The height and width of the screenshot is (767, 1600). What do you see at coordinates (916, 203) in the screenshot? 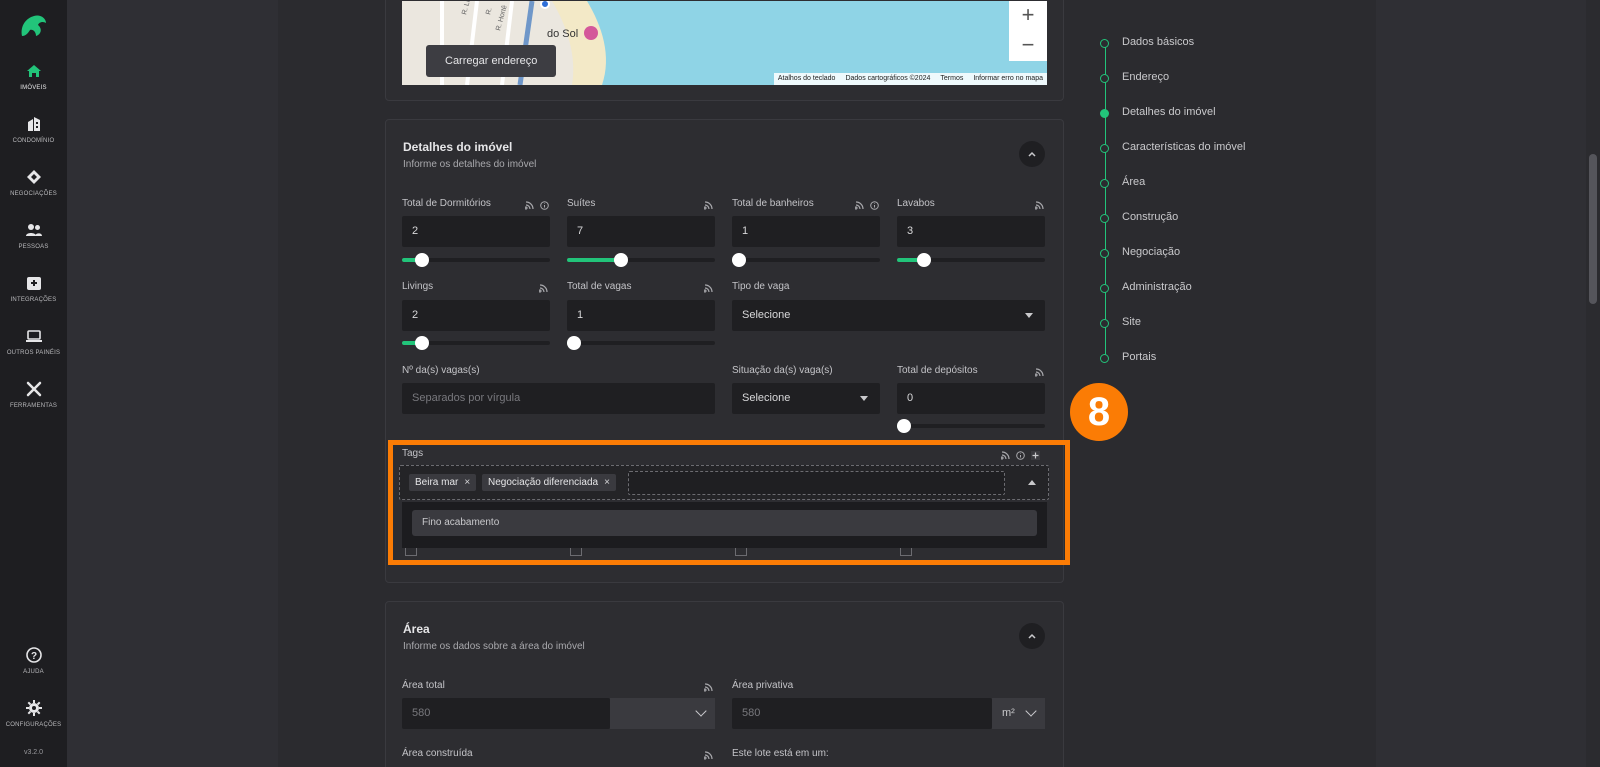
I see `lavabos-label: Lavabos` at bounding box center [916, 203].